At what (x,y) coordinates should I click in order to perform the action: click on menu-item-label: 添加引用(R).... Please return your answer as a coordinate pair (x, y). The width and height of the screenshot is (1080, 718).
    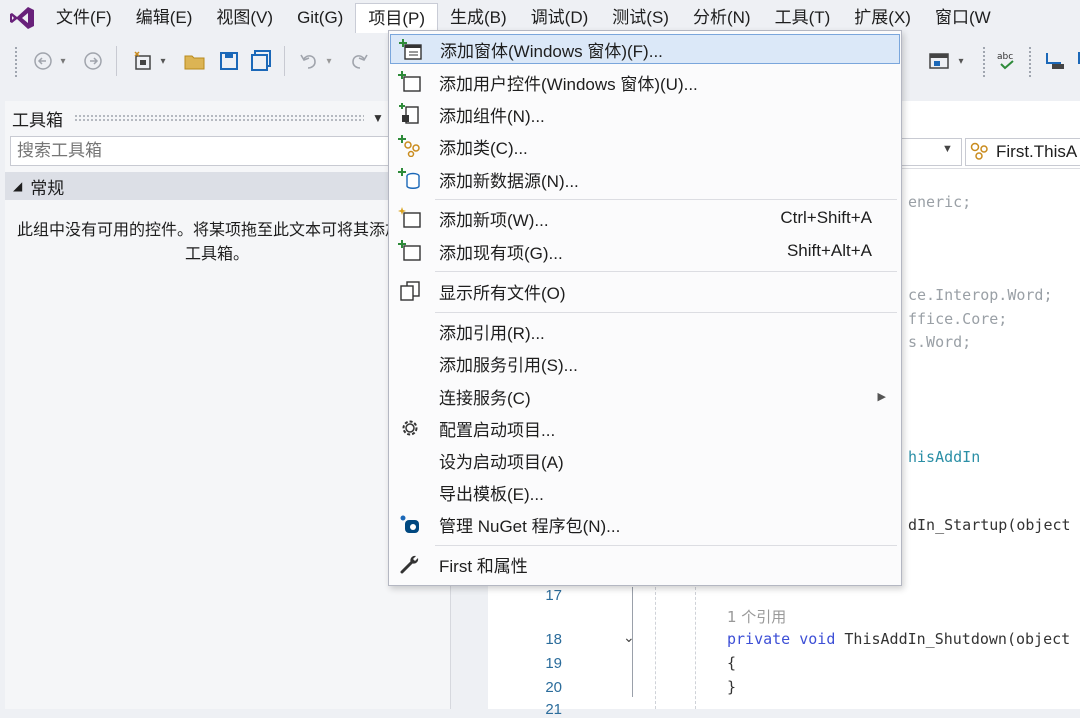
    Looking at the image, I should click on (492, 333).